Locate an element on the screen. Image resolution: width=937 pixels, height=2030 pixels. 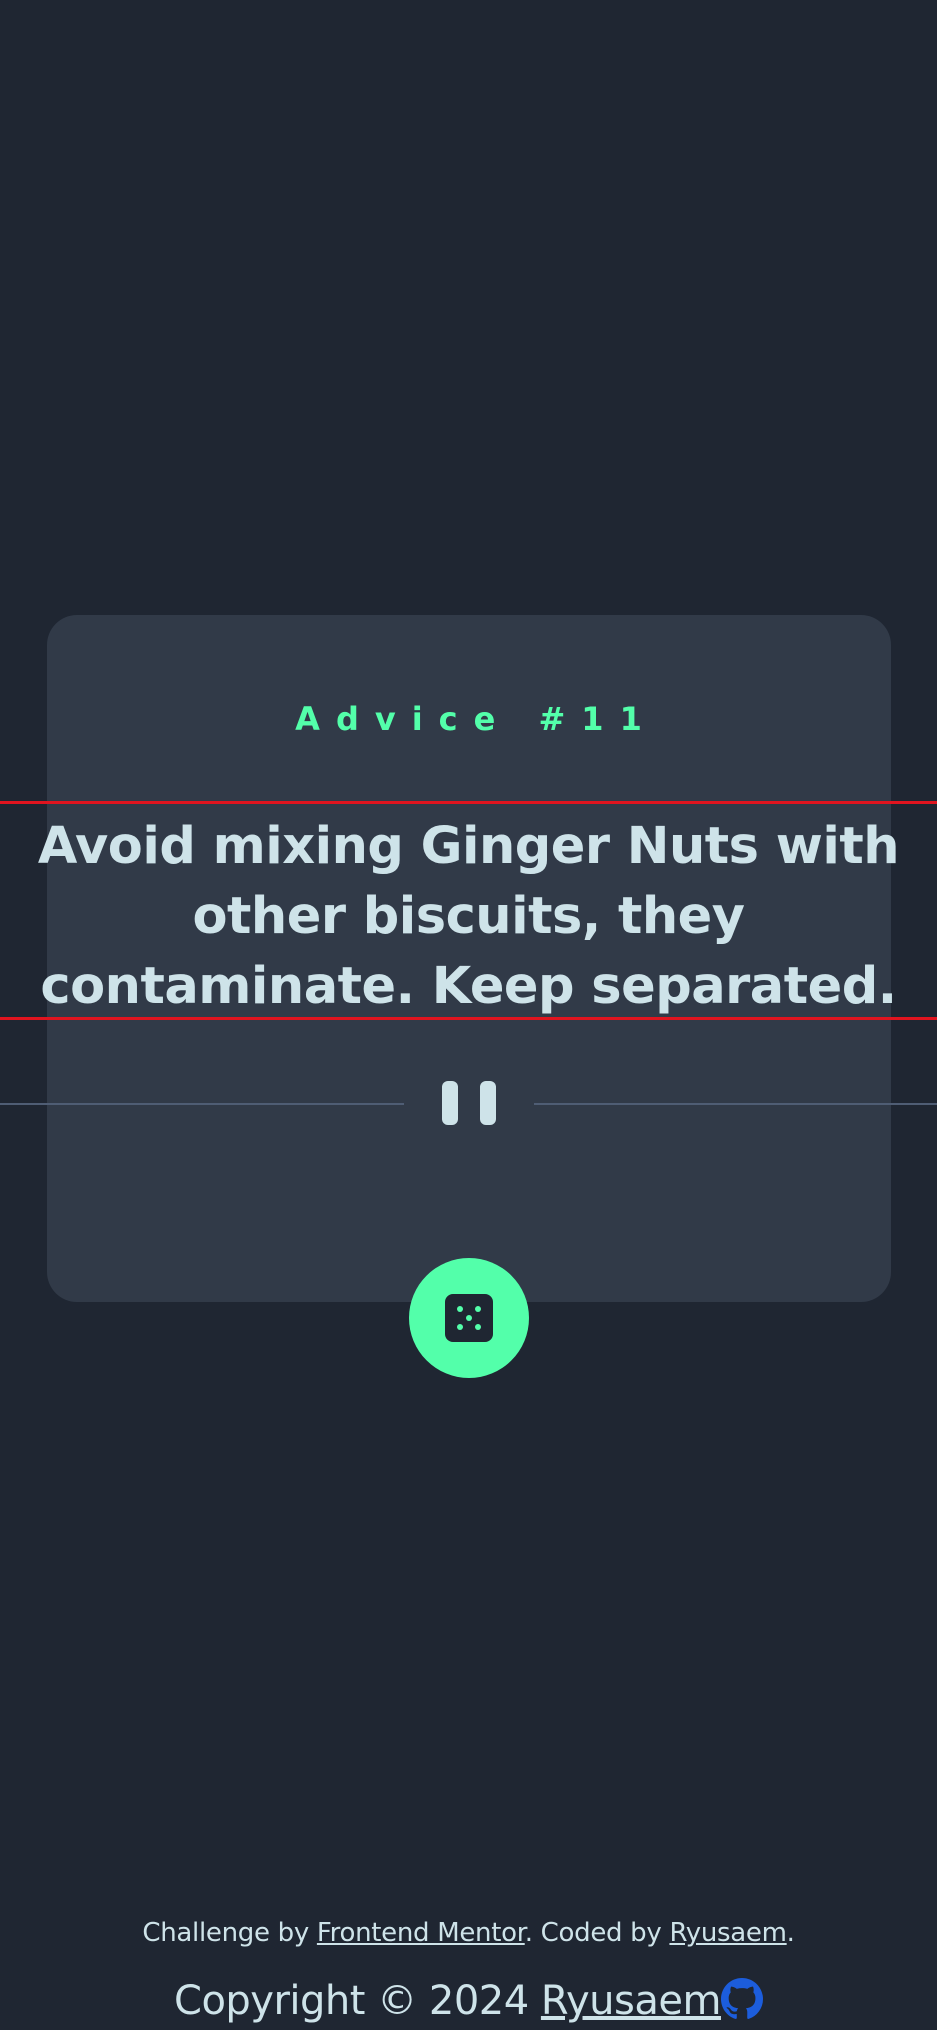
pause-icon is located at coordinates (469, 1103).